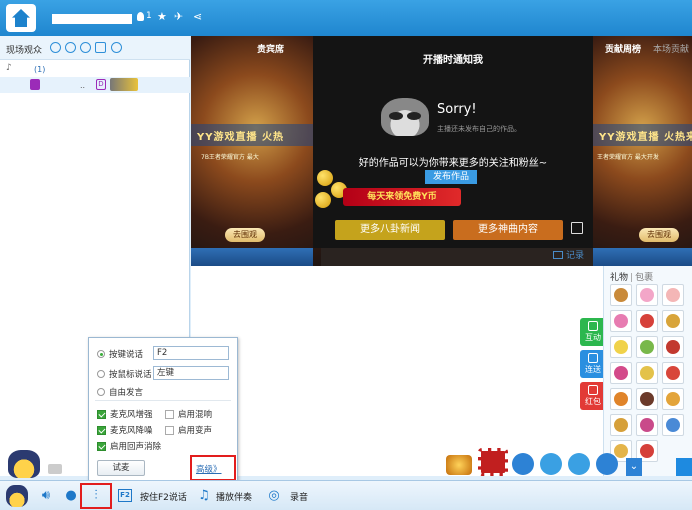  I want to click on gift-send-button, so click(684, 467).